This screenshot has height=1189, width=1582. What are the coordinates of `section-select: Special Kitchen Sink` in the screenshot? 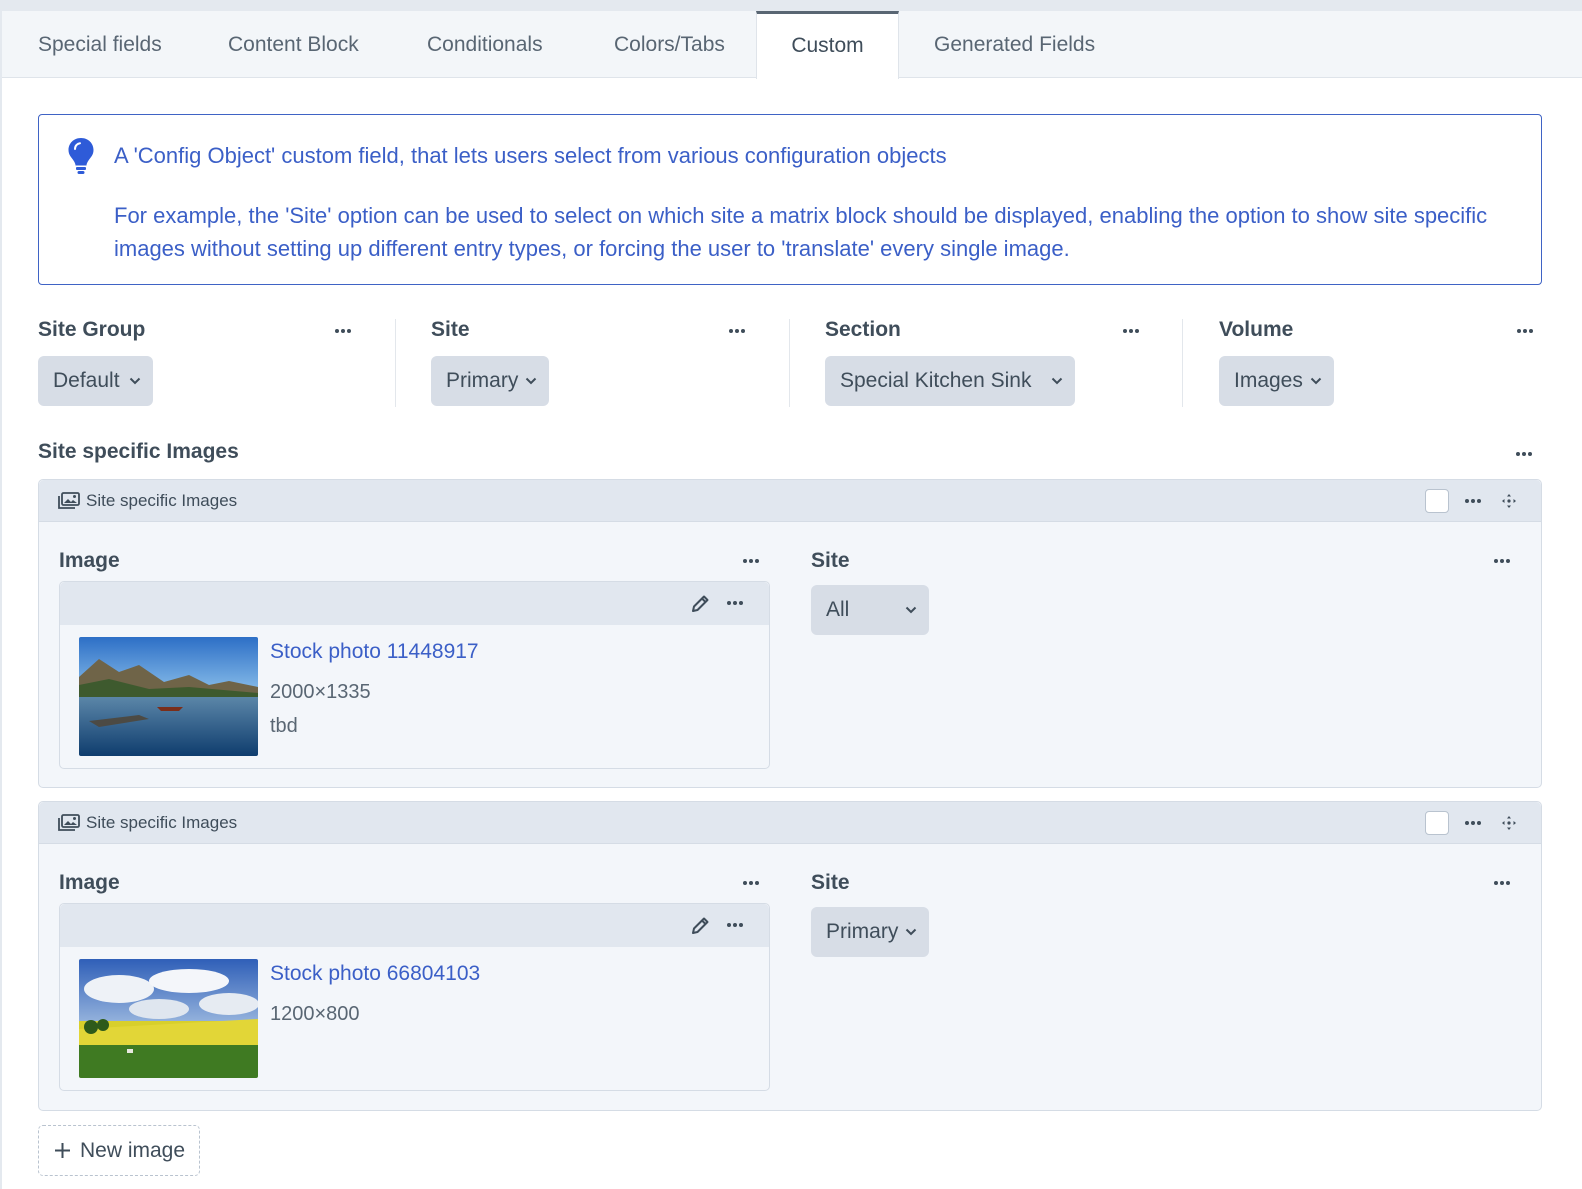 It's located at (950, 381).